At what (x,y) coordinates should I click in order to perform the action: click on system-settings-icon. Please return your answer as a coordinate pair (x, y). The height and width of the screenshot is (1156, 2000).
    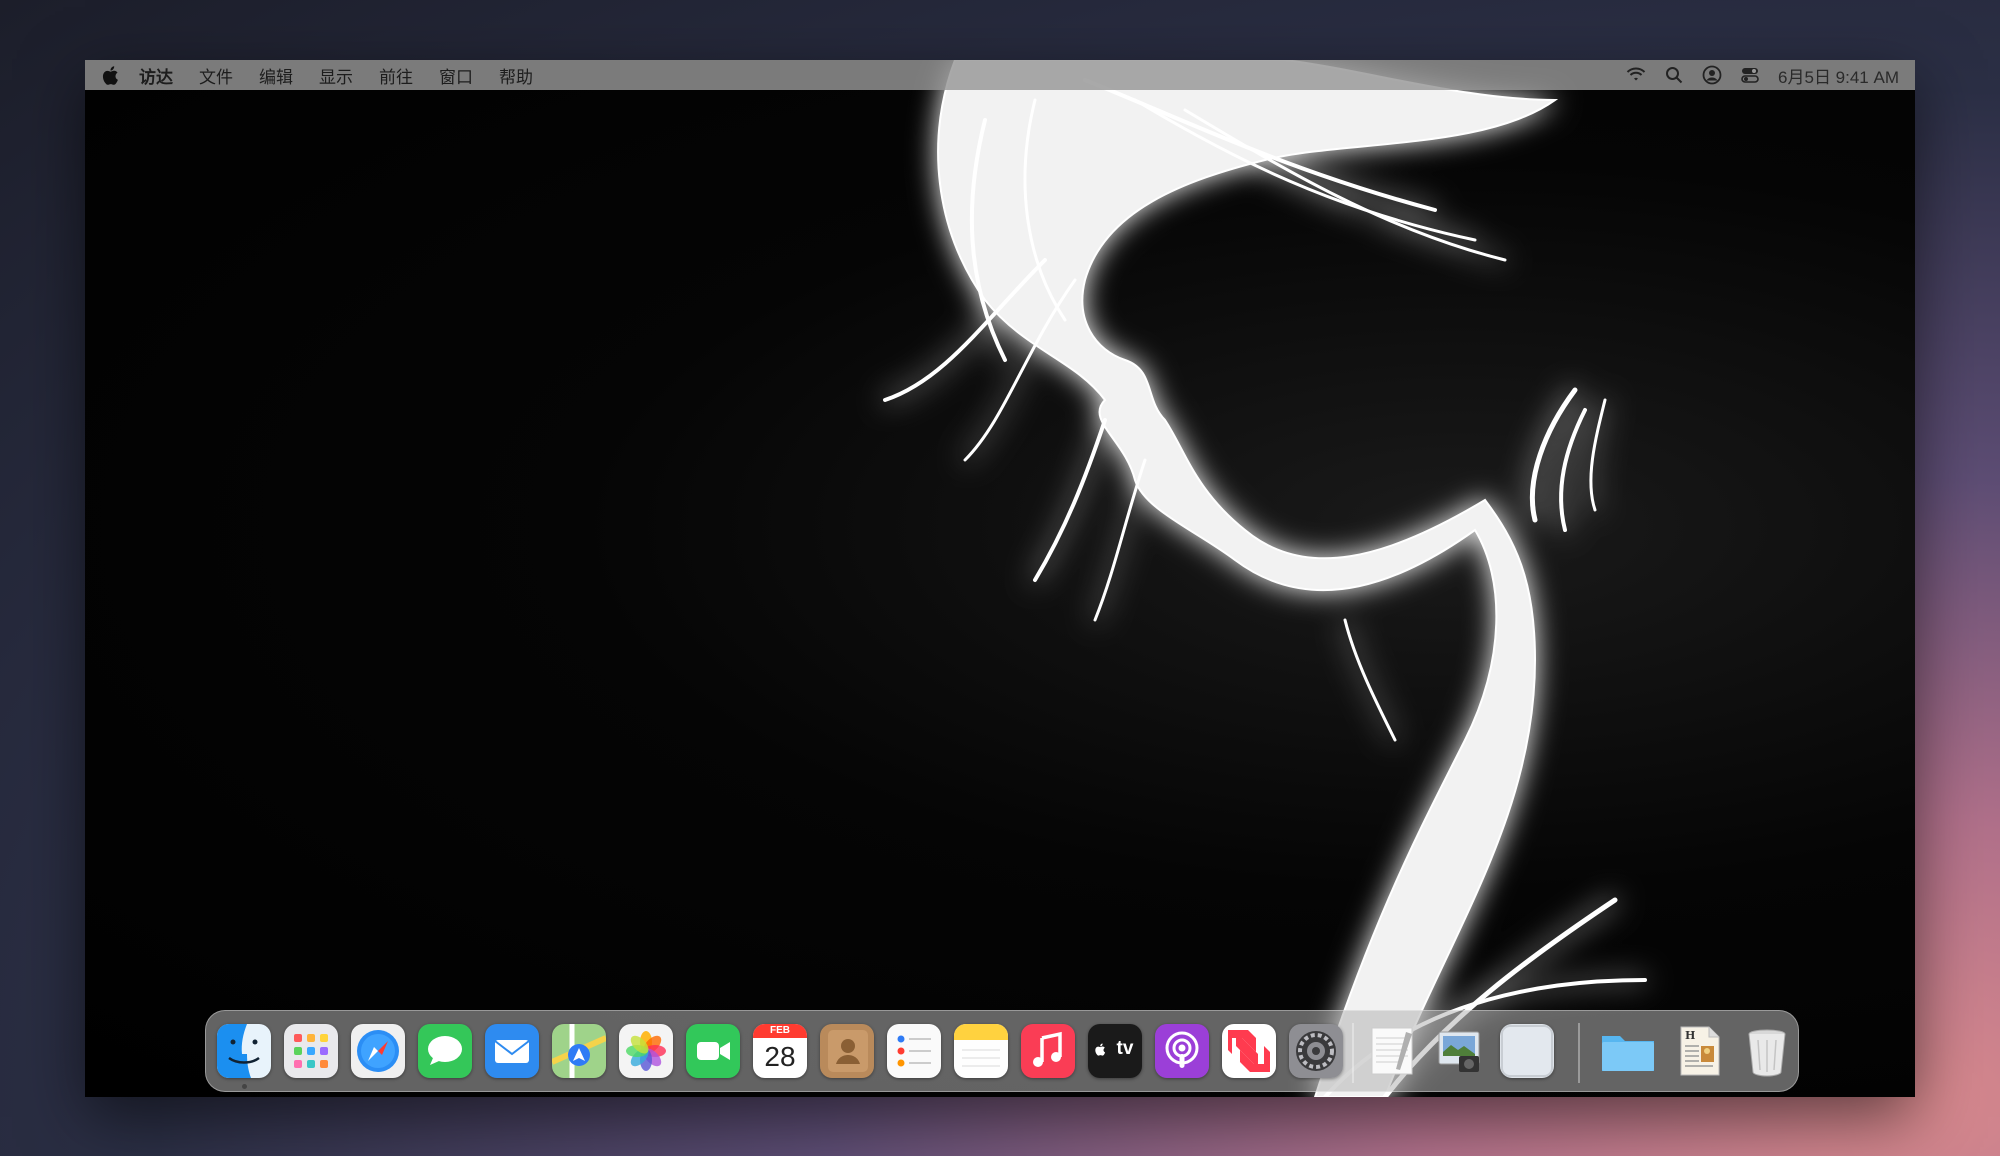
    Looking at the image, I should click on (1316, 1051).